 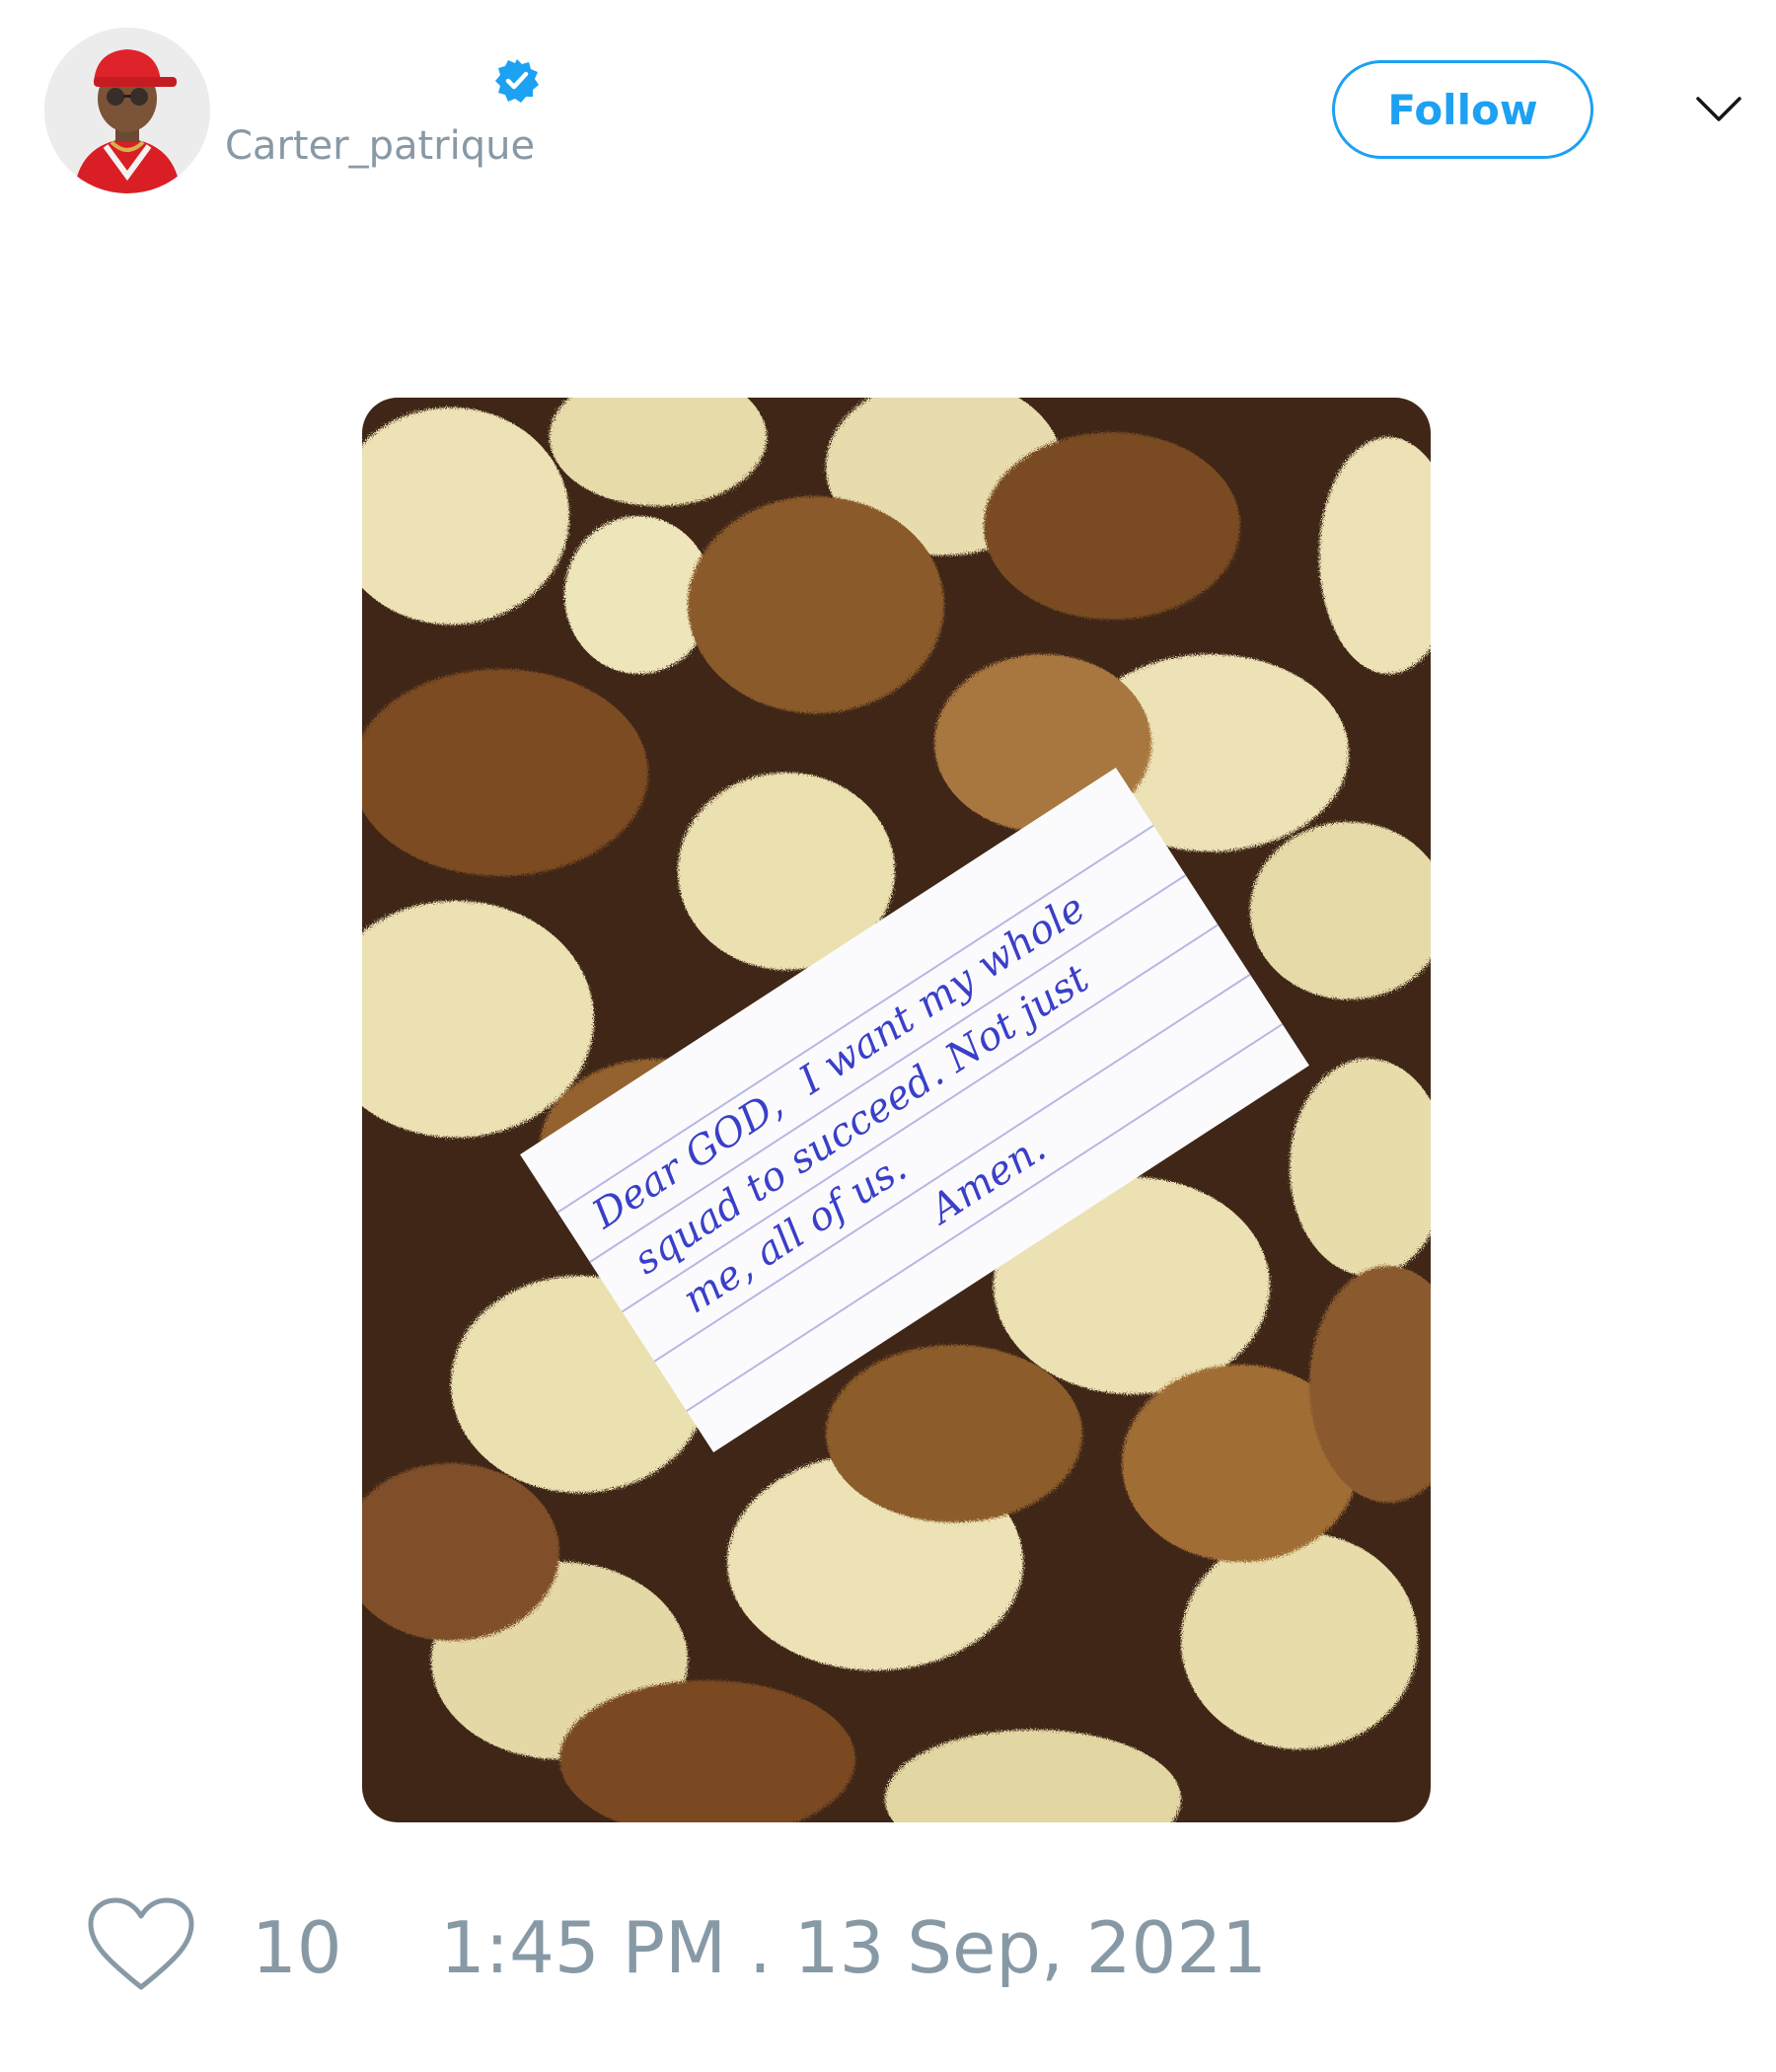 I want to click on follow-button: Follow, so click(x=1462, y=110).